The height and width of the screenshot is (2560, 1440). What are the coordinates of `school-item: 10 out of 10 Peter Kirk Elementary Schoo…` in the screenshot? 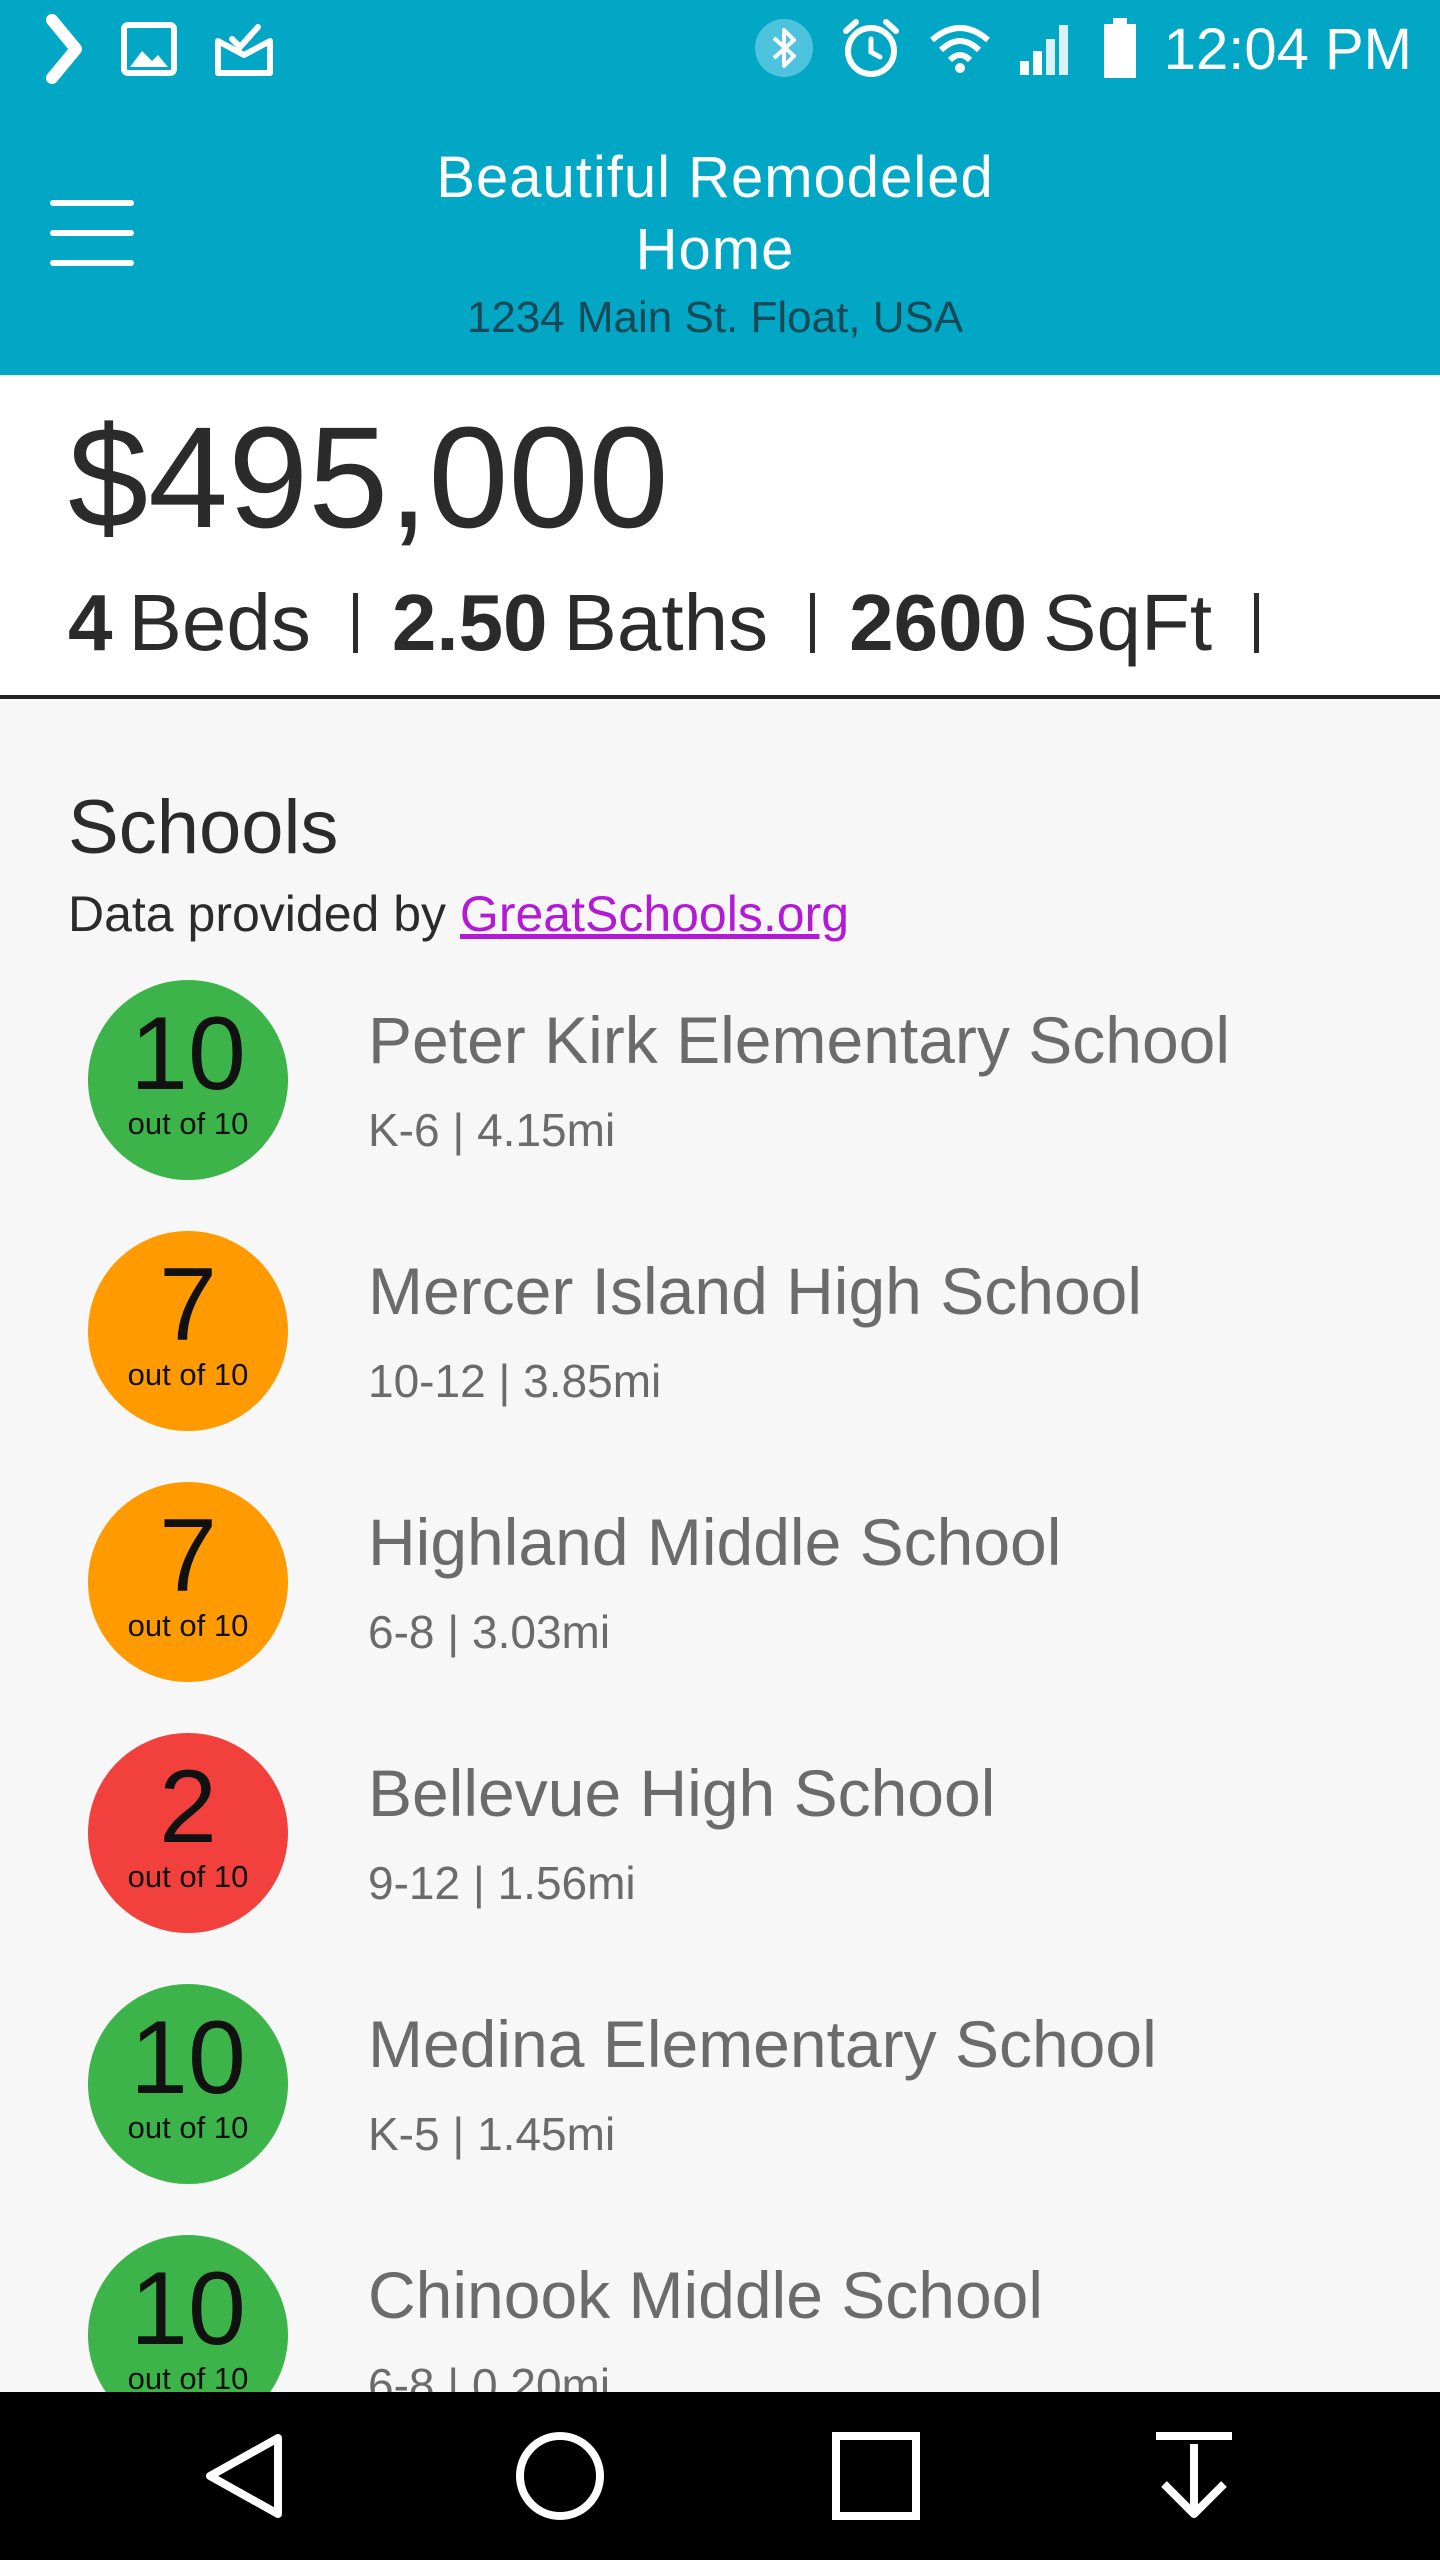 It's located at (720, 1090).